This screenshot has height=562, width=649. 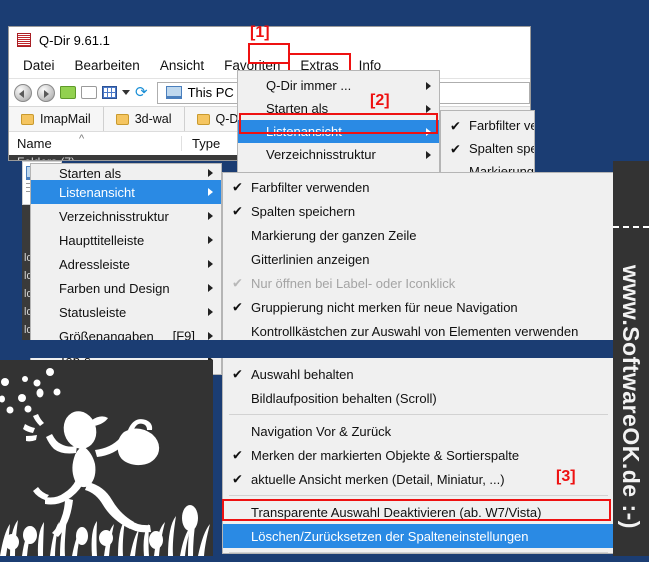 I want to click on menu-item-farben-und-design: Farben und Design, so click(x=126, y=288).